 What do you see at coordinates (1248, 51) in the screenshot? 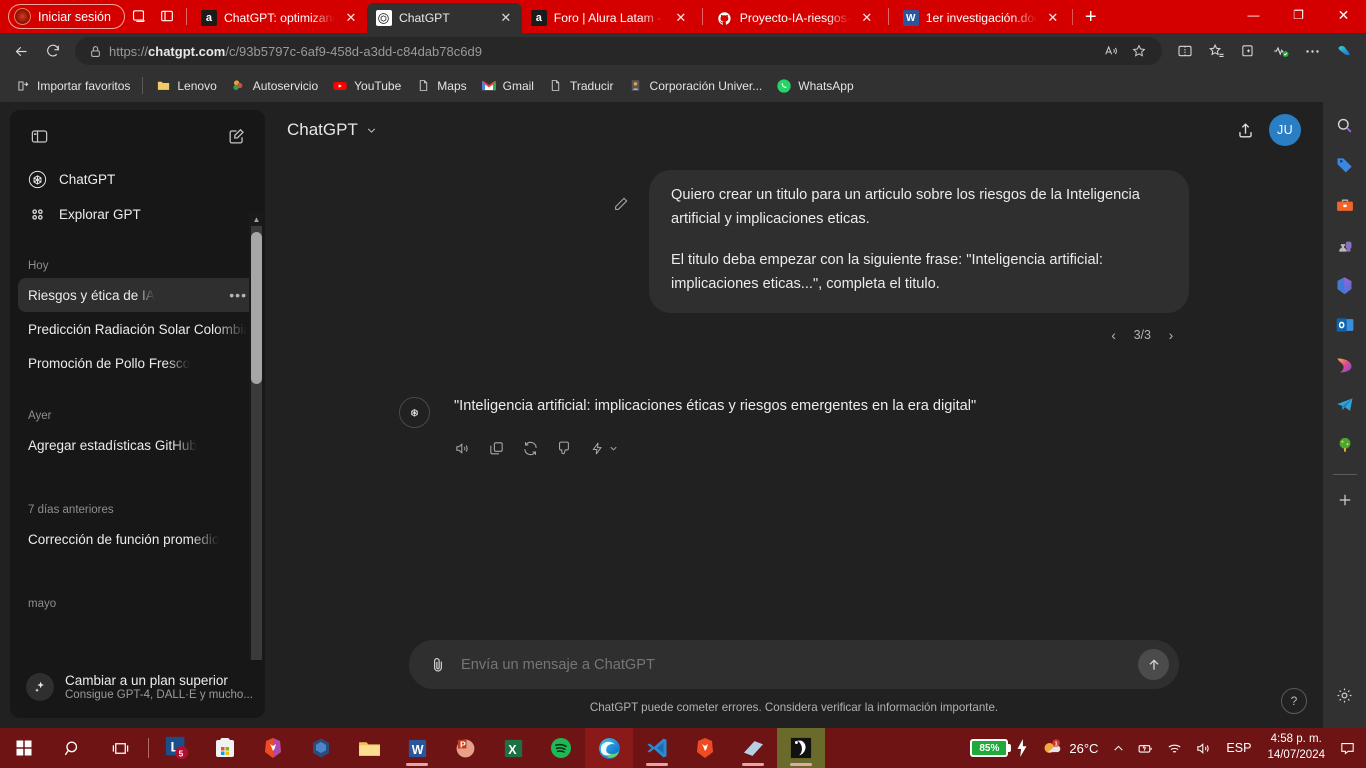
I see `collections-icon` at bounding box center [1248, 51].